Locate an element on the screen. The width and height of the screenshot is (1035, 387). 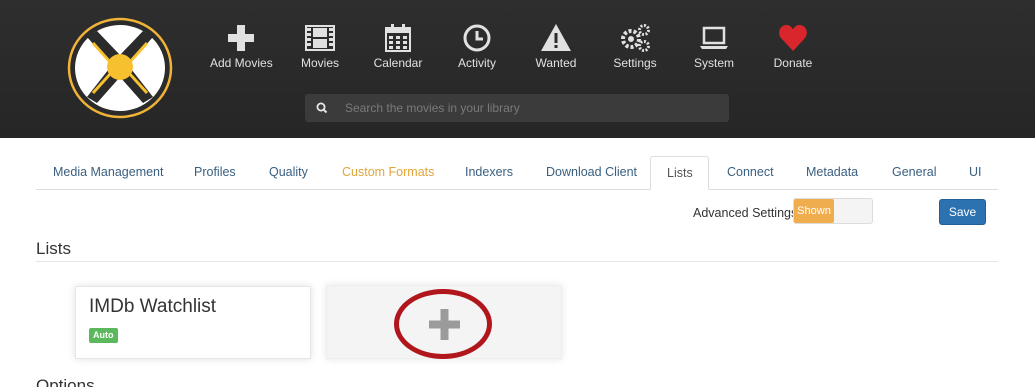
search-bar is located at coordinates (517, 108).